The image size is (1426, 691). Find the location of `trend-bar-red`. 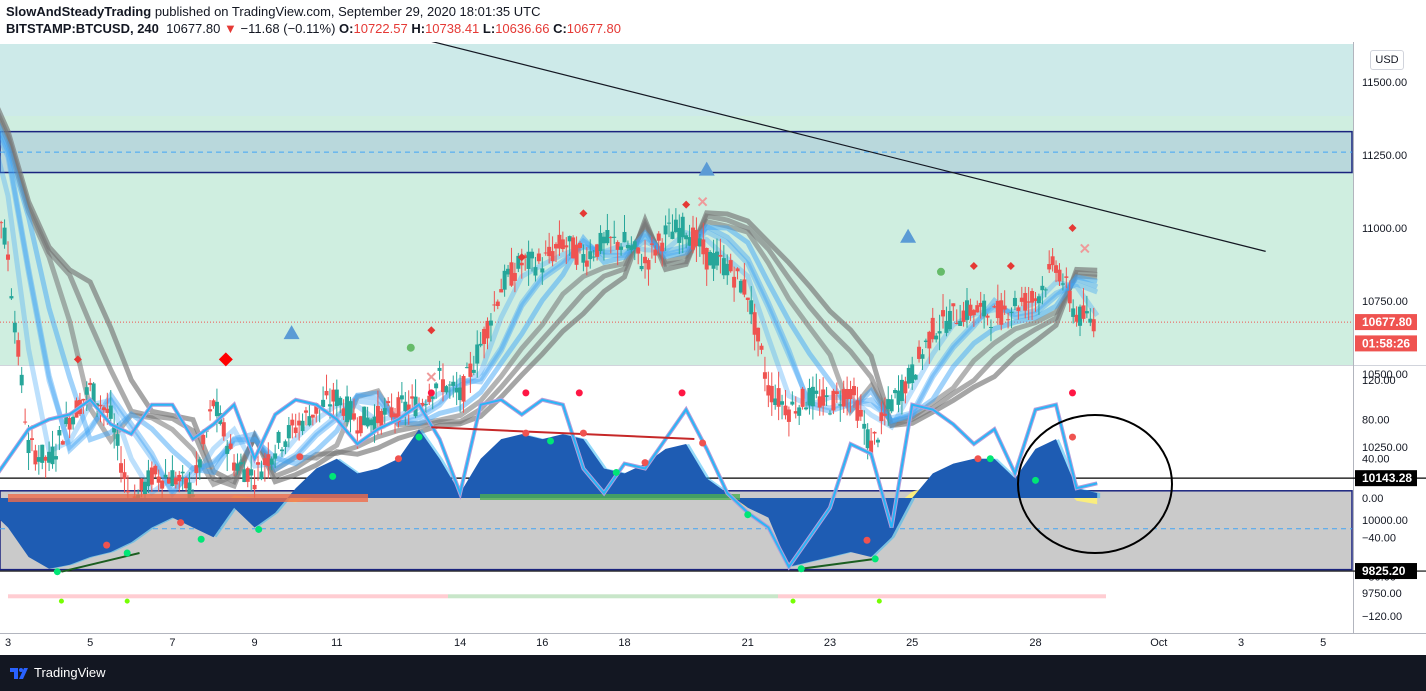

trend-bar-red is located at coordinates (188, 498).